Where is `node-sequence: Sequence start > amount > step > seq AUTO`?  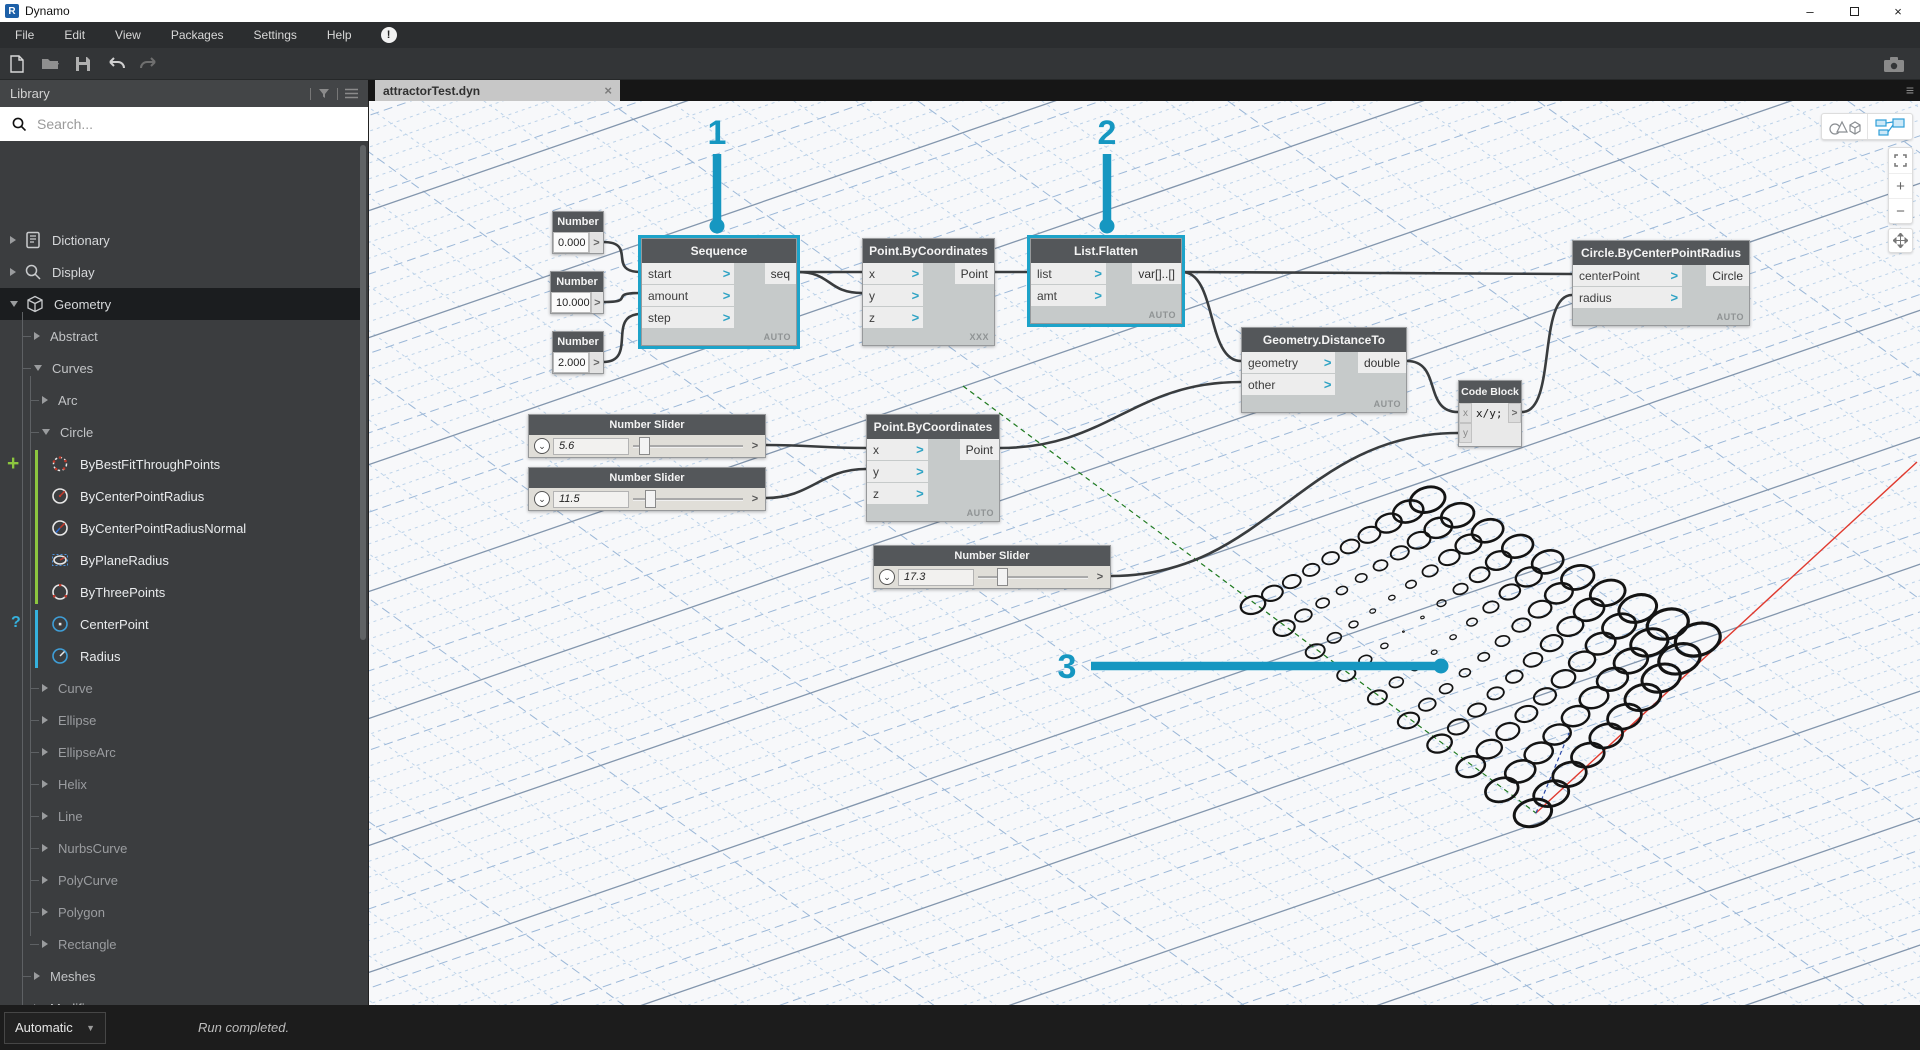
node-sequence: Sequence start > amount > step > seq AUTO is located at coordinates (719, 292).